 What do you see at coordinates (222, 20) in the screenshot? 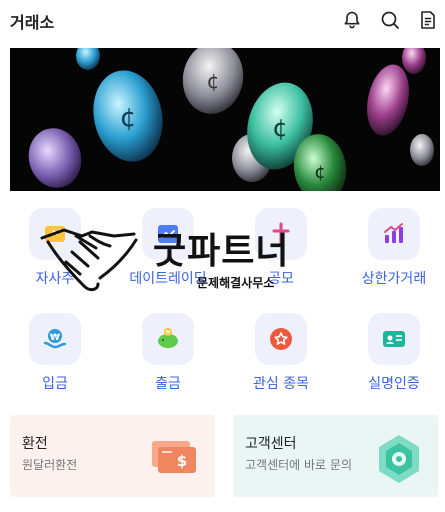
I see `header: 거래소` at bounding box center [222, 20].